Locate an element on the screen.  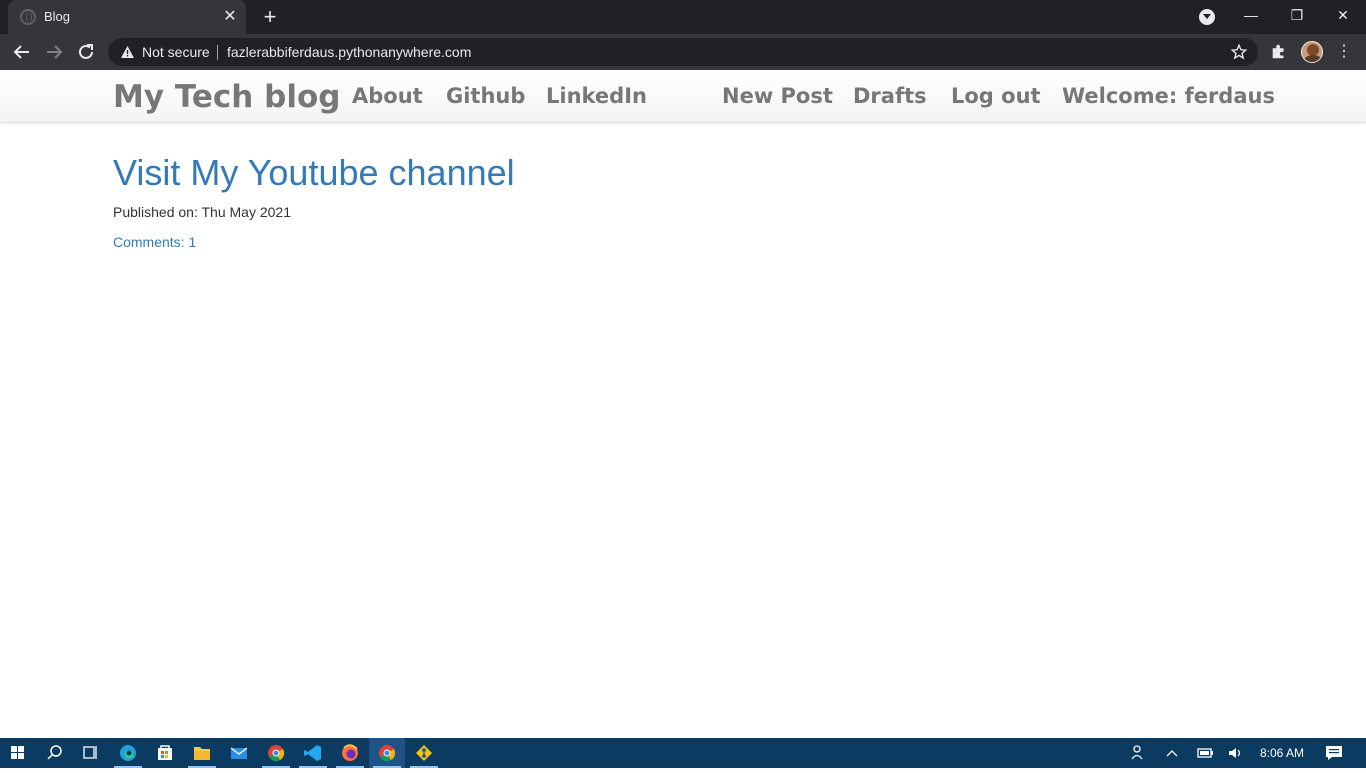
vscode-icon is located at coordinates (313, 753).